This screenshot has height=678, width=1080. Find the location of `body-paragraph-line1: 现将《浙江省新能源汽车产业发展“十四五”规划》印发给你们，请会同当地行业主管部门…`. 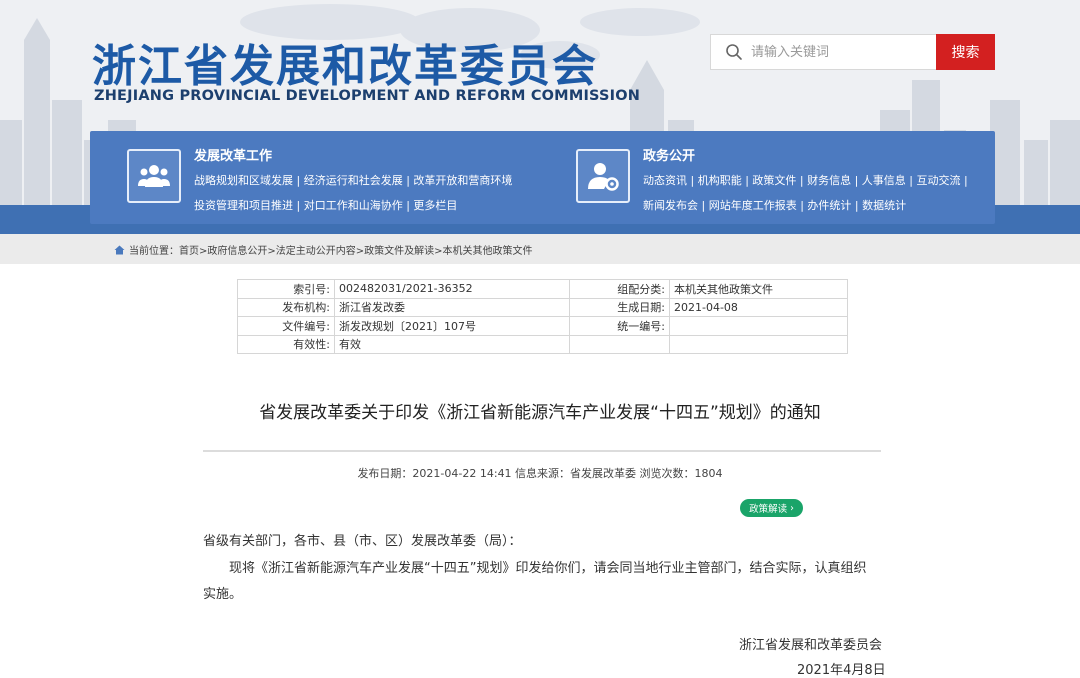

body-paragraph-line1: 现将《浙江省新能源汽车产业发展“十四五”规划》印发给你们，请会同当地行业主管部门… is located at coordinates (548, 568).